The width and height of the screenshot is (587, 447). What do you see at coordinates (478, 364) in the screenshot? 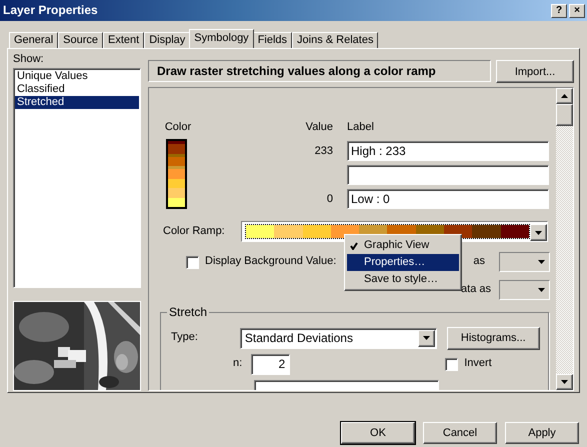
I see `checkbox-label: Invert` at bounding box center [478, 364].